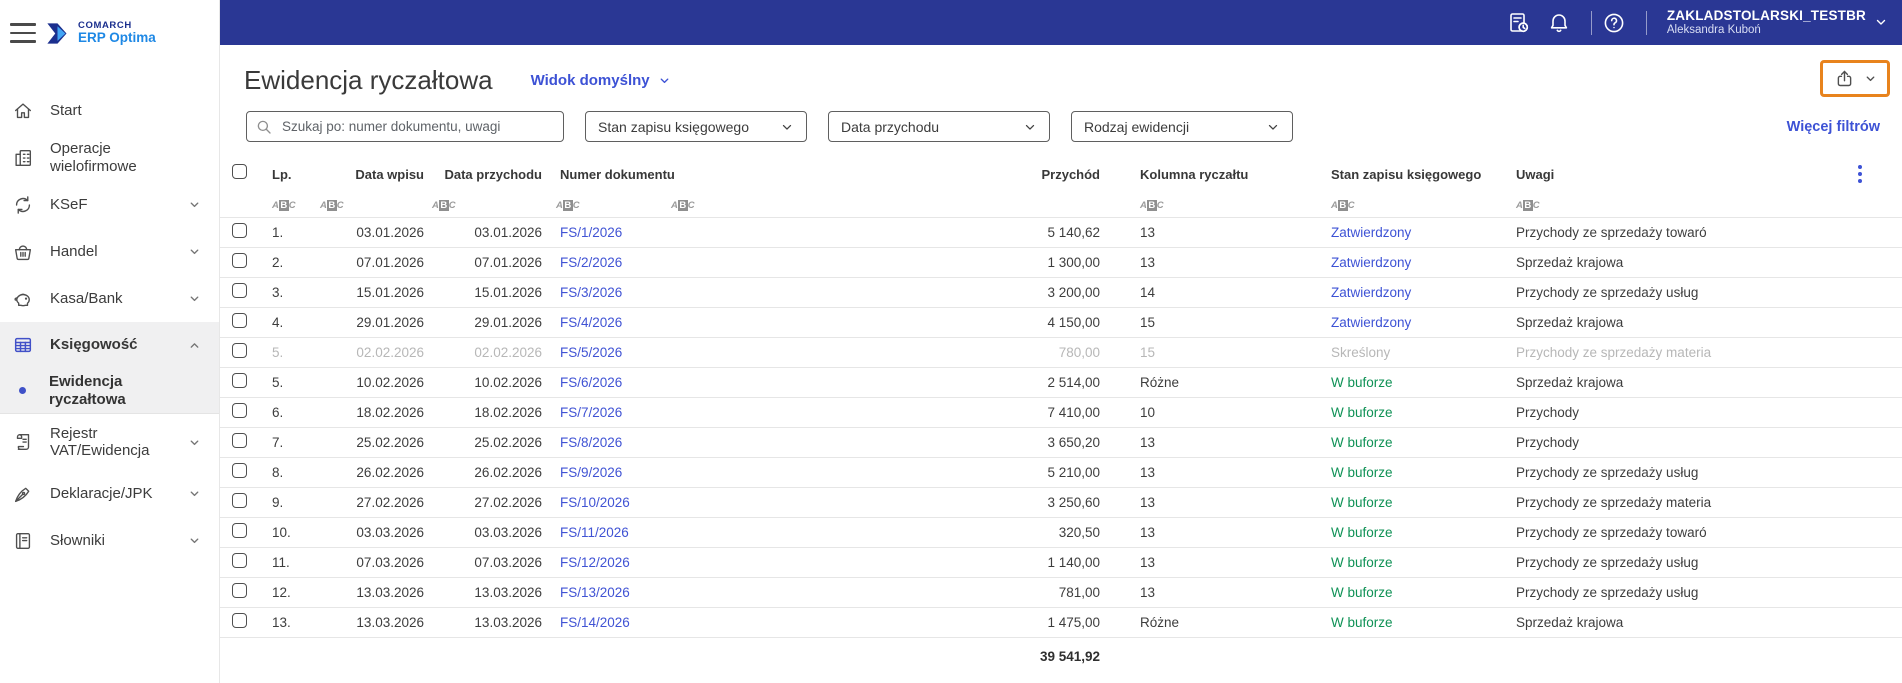  What do you see at coordinates (109, 110) in the screenshot?
I see `sidebar-item-start: Start` at bounding box center [109, 110].